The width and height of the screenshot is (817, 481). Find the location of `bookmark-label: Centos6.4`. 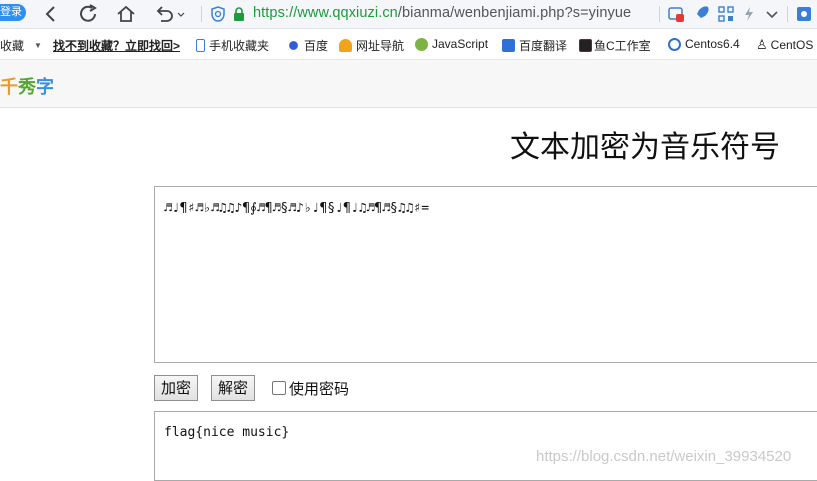

bookmark-label: Centos6.4 is located at coordinates (712, 44).